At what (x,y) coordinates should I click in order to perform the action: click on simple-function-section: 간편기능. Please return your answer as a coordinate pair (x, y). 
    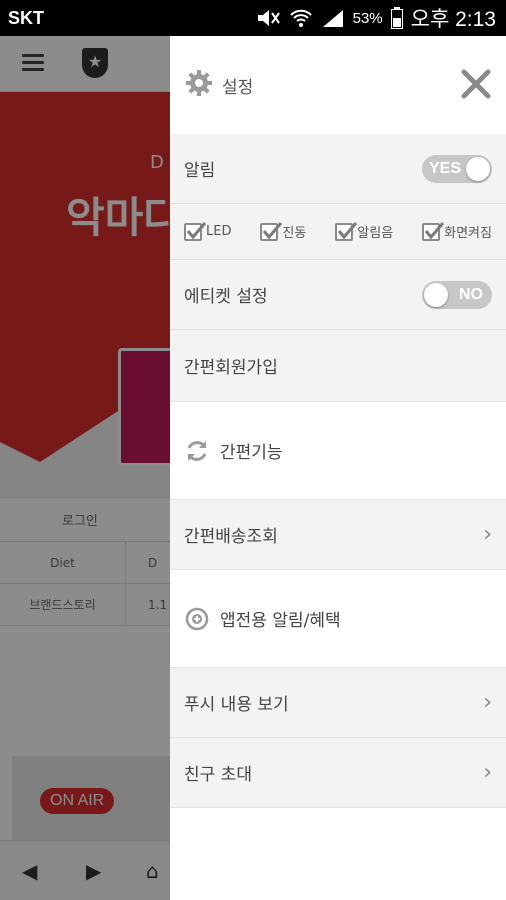
    Looking at the image, I should click on (338, 451).